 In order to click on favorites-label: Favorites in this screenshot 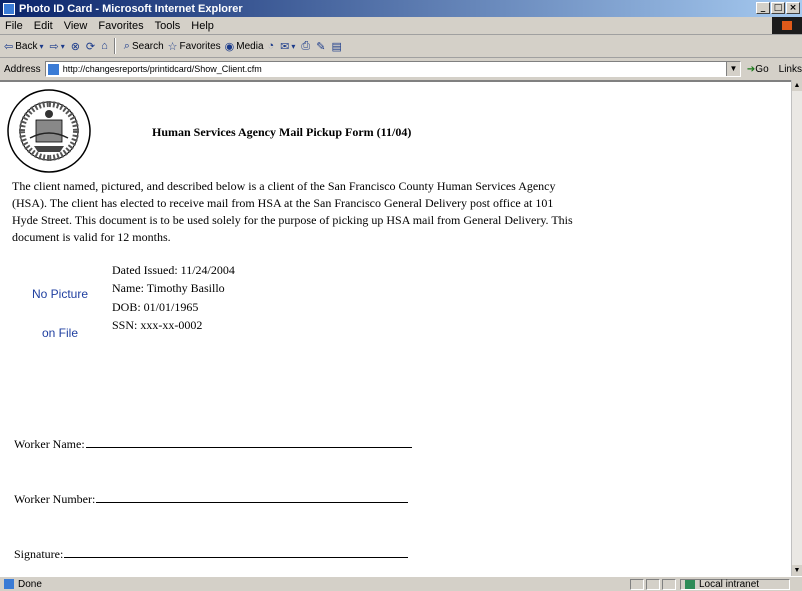, I will do `click(200, 46)`.